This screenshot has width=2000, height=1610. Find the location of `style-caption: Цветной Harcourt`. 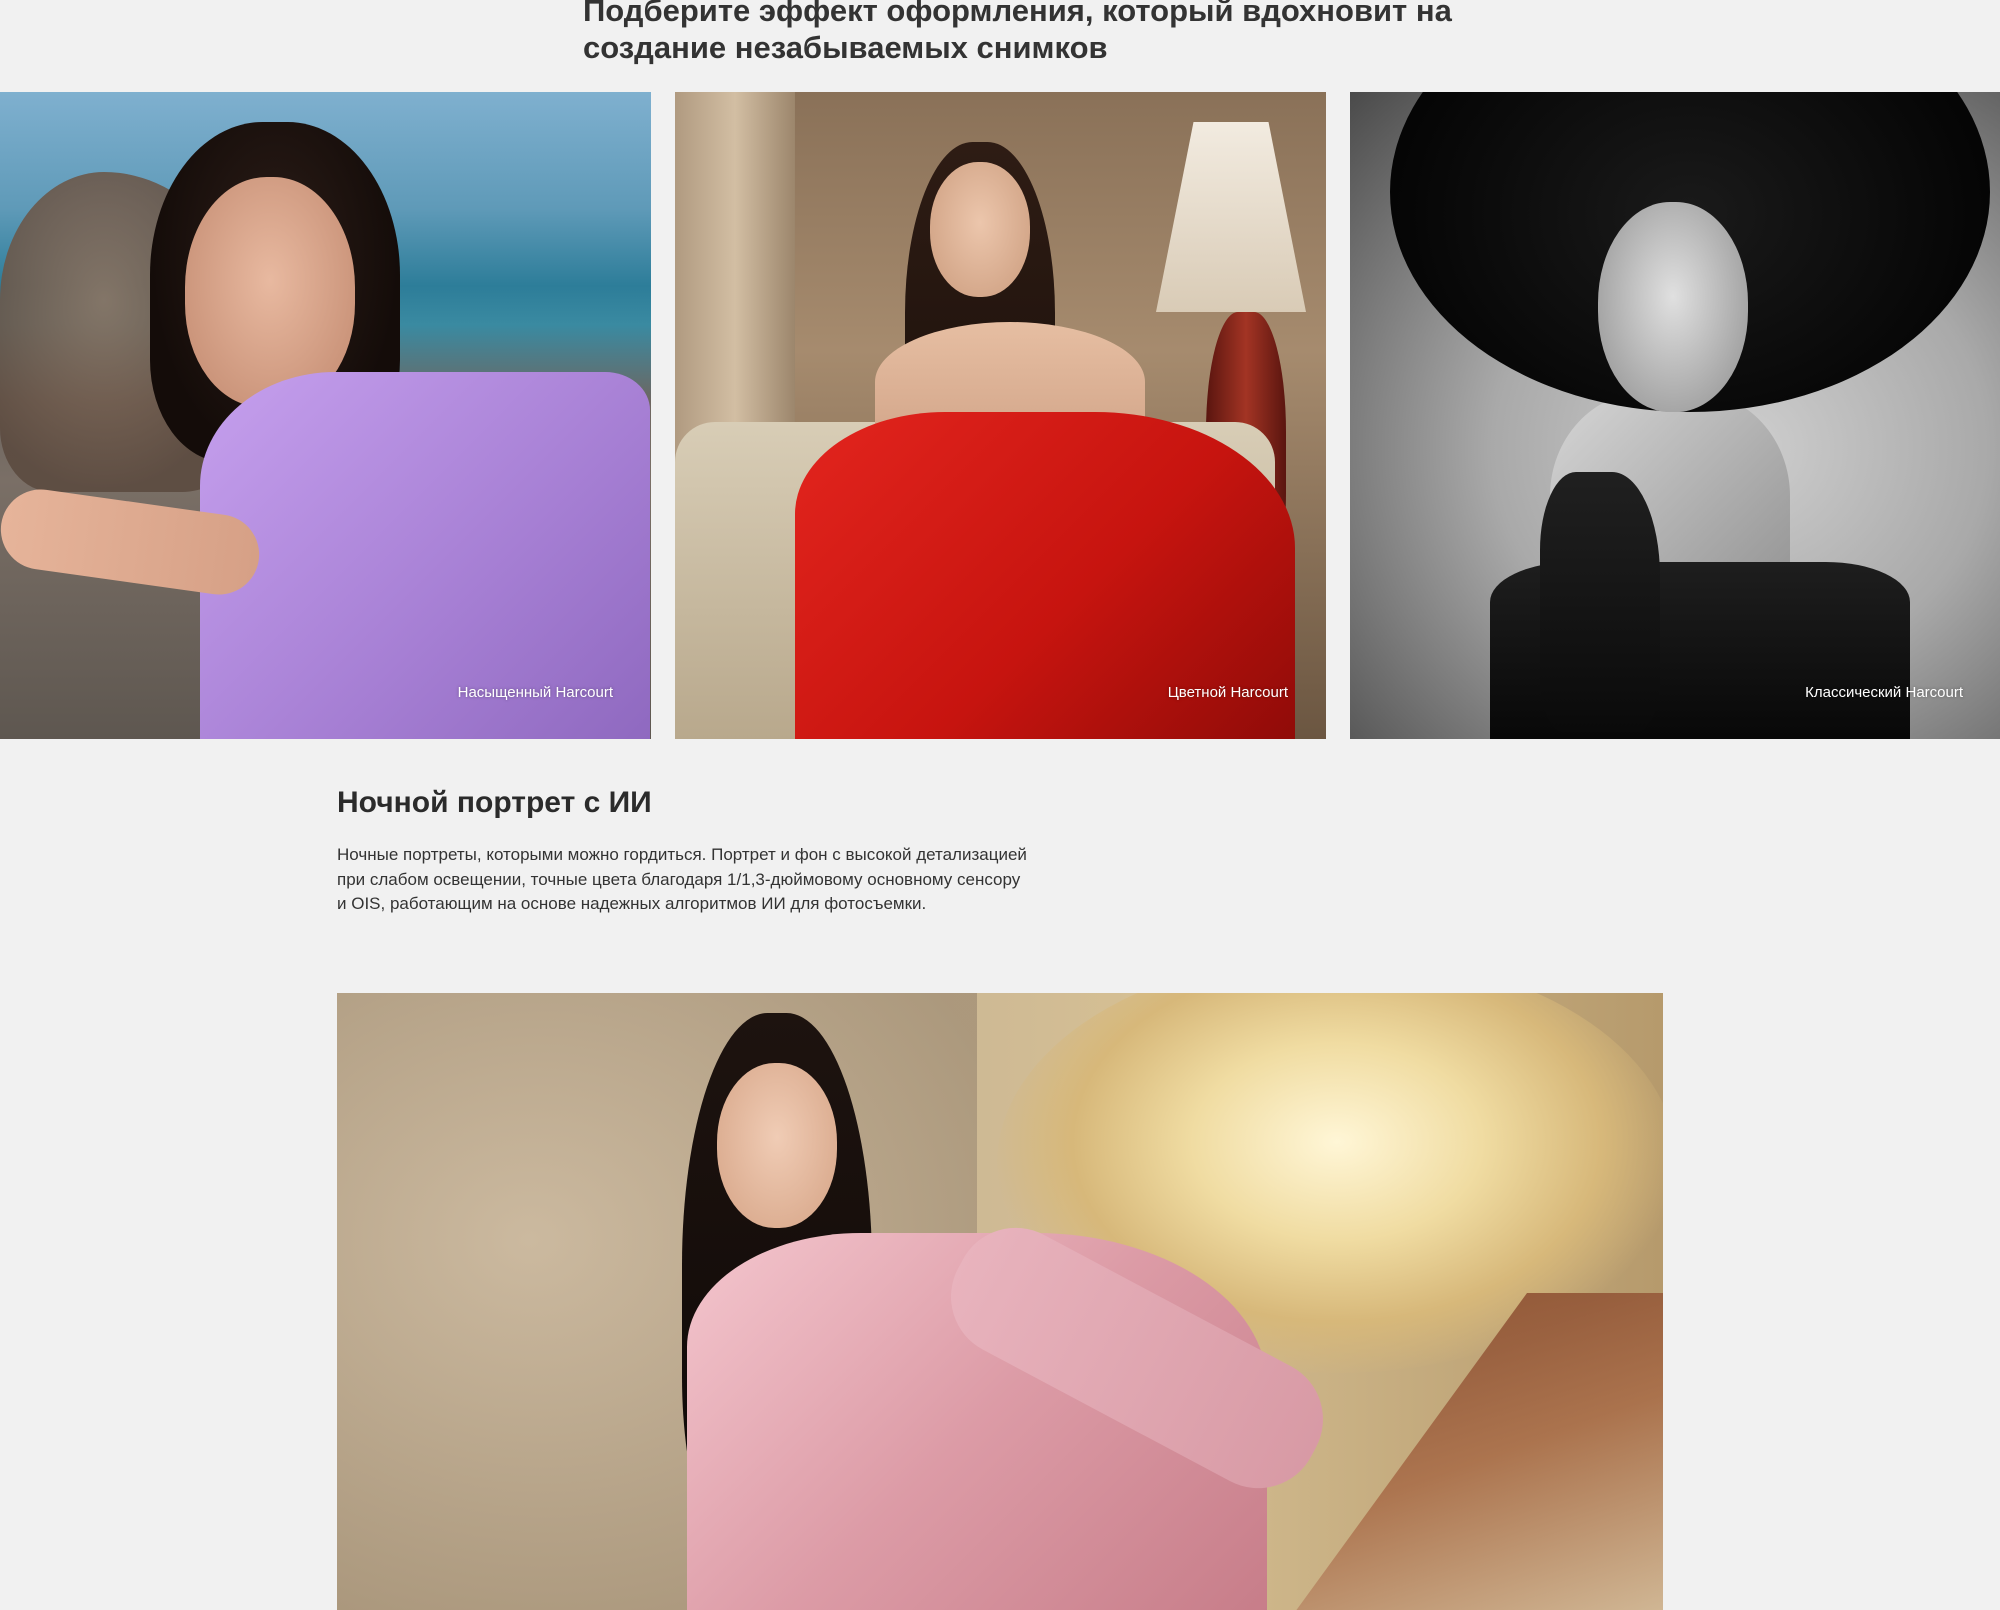

style-caption: Цветной Harcourt is located at coordinates (1227, 692).